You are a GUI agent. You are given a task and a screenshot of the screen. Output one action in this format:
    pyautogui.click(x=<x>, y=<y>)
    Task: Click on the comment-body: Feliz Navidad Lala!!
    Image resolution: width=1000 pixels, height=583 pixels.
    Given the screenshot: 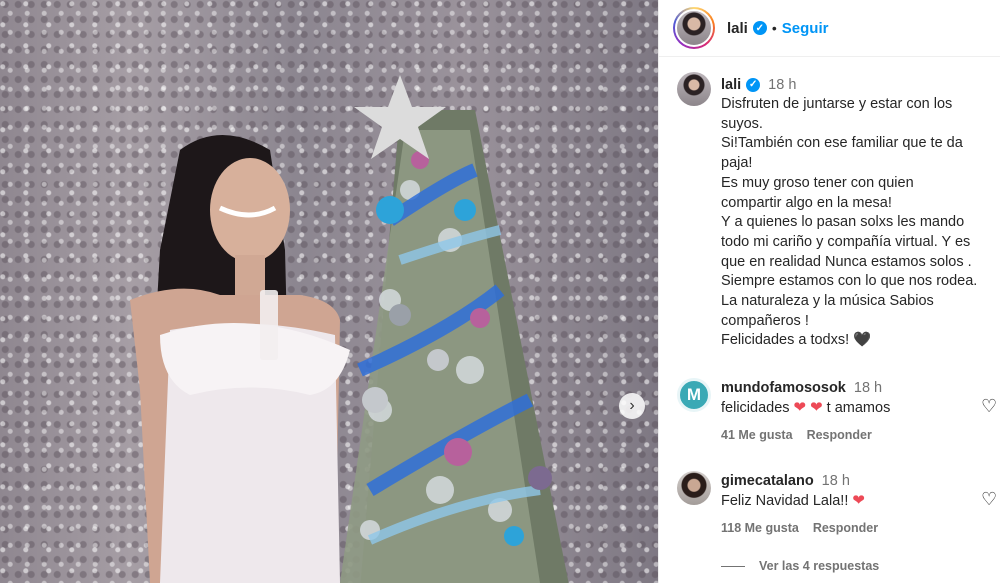 What is the action you would take?
    pyautogui.click(x=785, y=501)
    